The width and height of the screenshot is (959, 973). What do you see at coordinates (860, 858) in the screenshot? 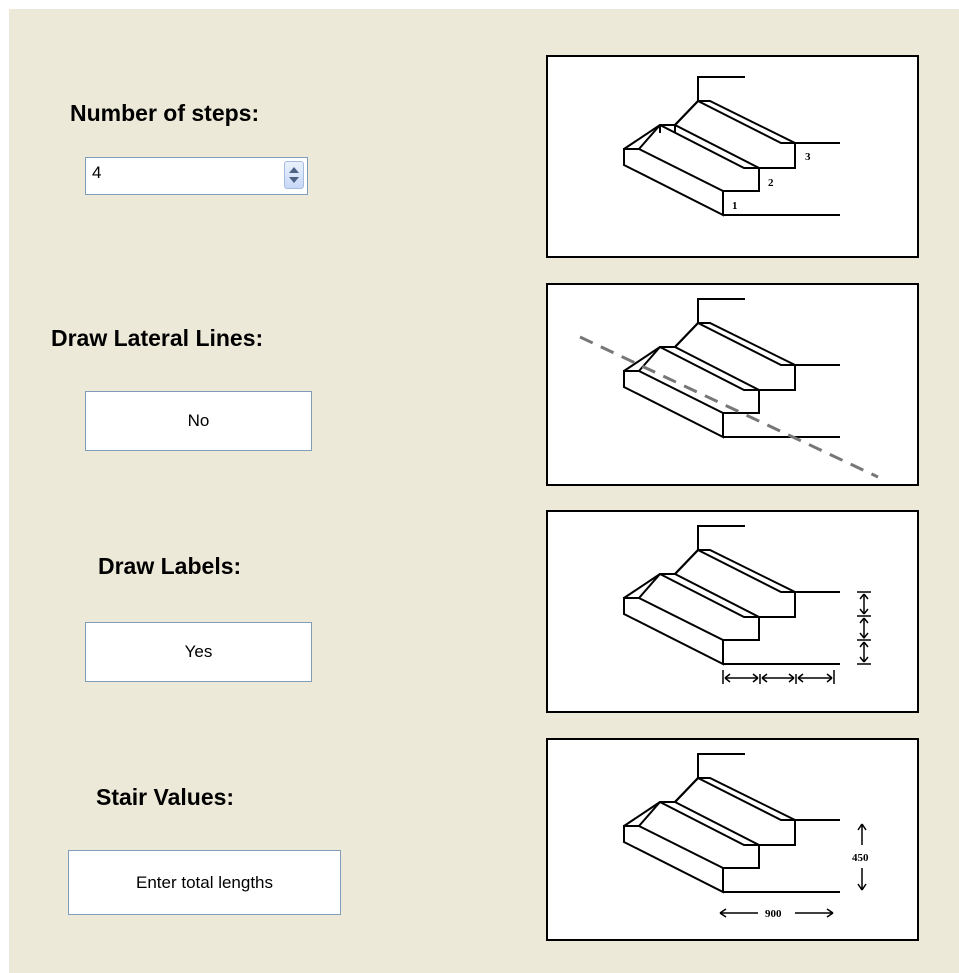
I see `total-height-value: 450` at bounding box center [860, 858].